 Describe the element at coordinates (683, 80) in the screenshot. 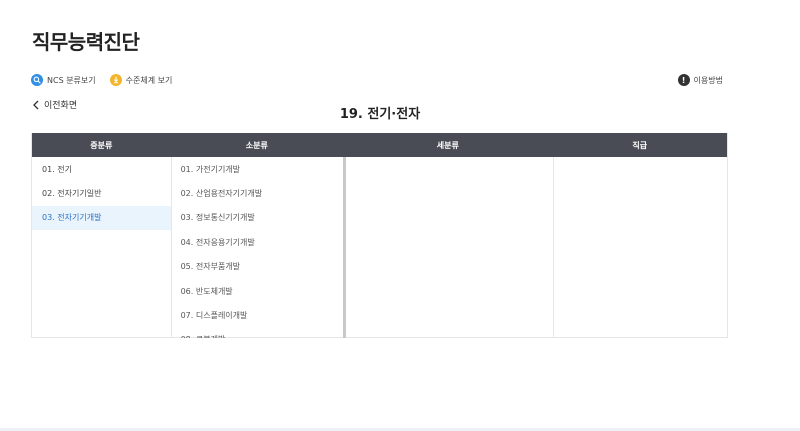

I see `exclamation-icon: !` at that location.